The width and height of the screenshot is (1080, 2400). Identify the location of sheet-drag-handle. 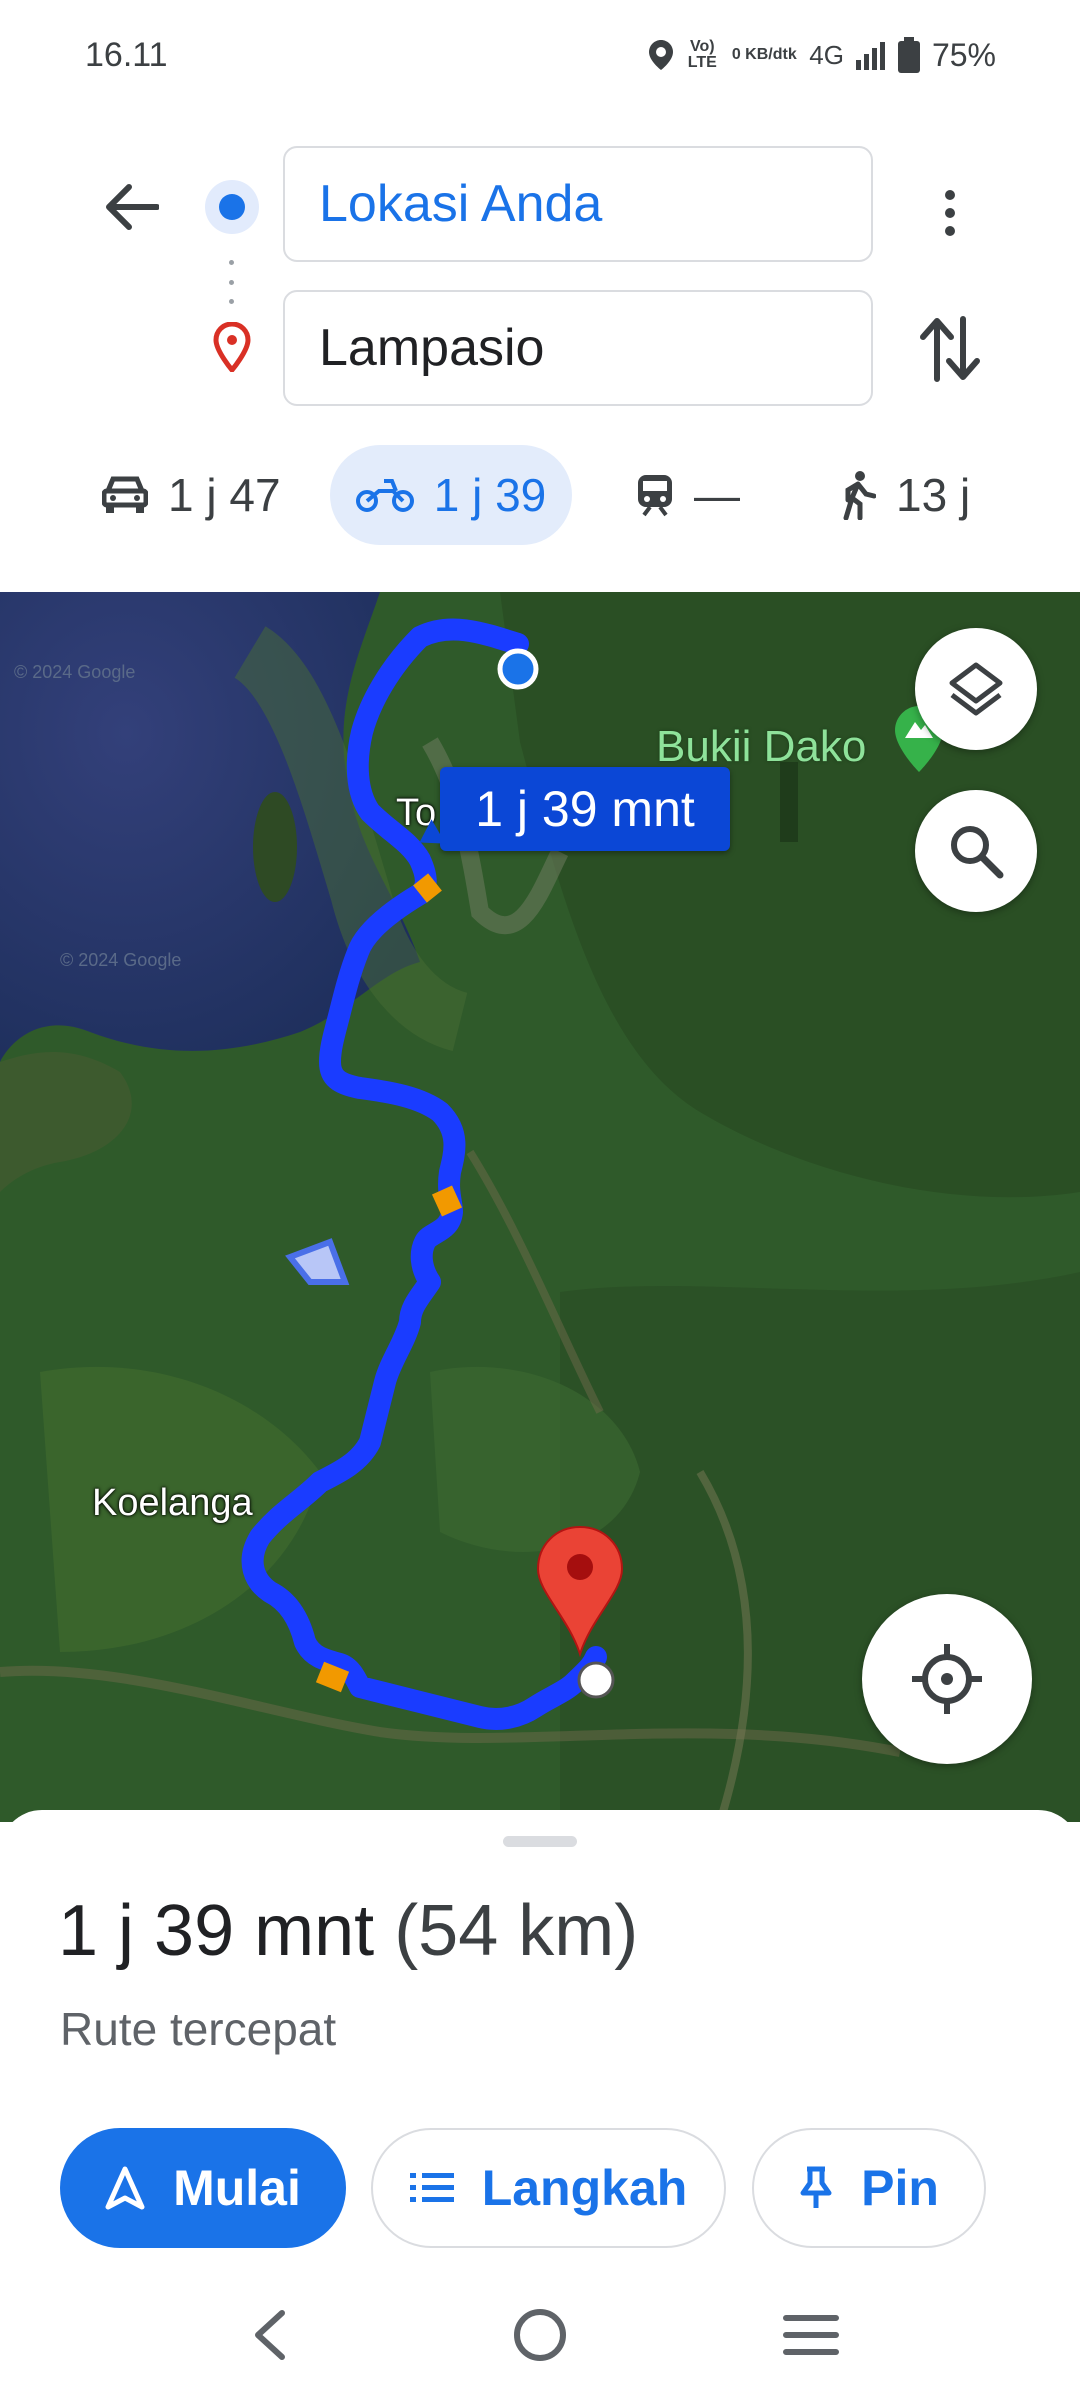
(540, 1841).